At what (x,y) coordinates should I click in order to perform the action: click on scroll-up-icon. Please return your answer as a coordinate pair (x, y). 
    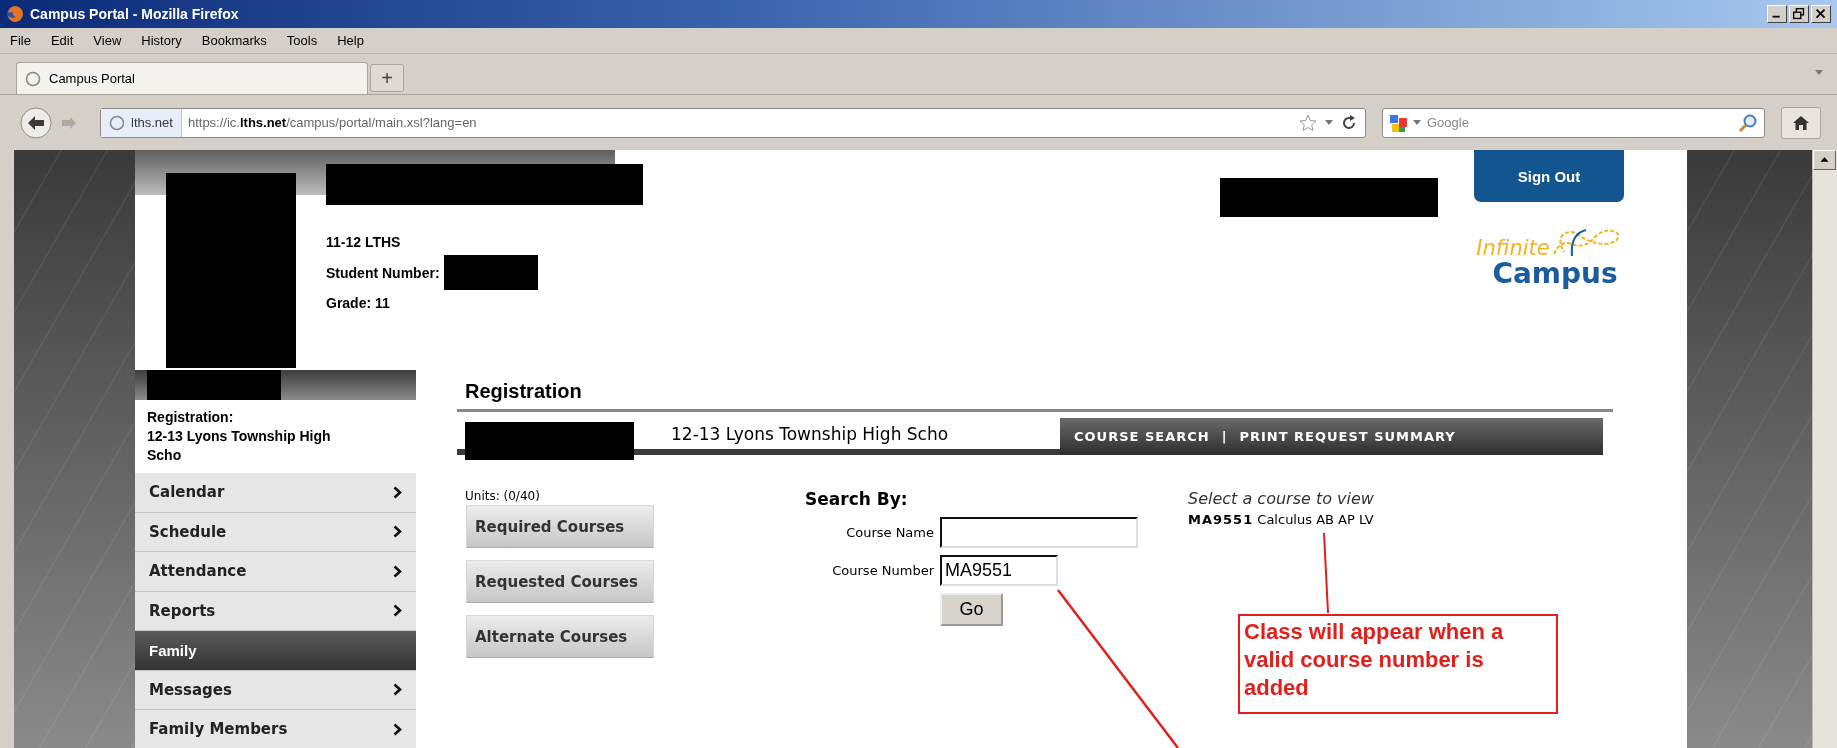
    Looking at the image, I should click on (1824, 160).